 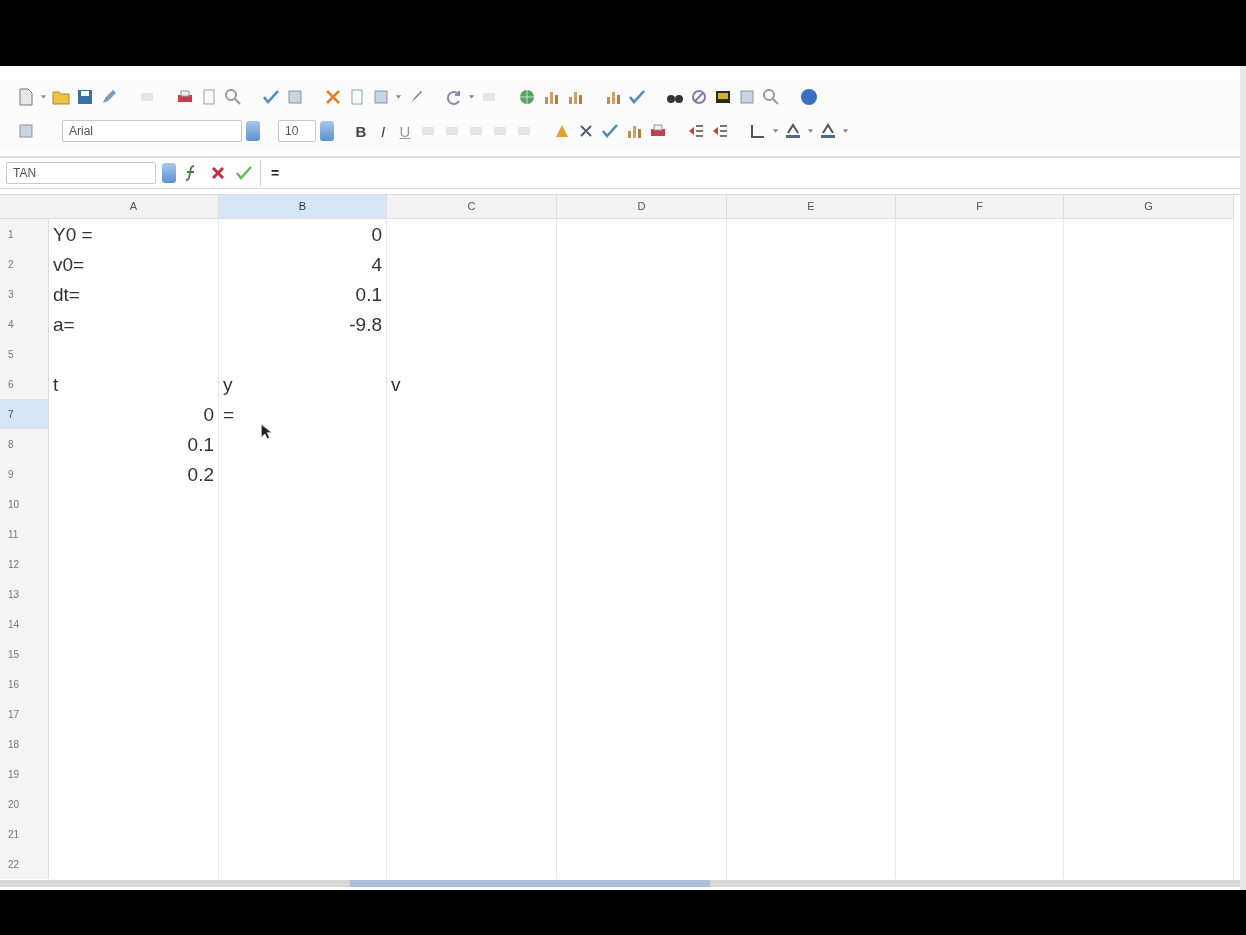 I want to click on row-header: 12, so click(x=24, y=564).